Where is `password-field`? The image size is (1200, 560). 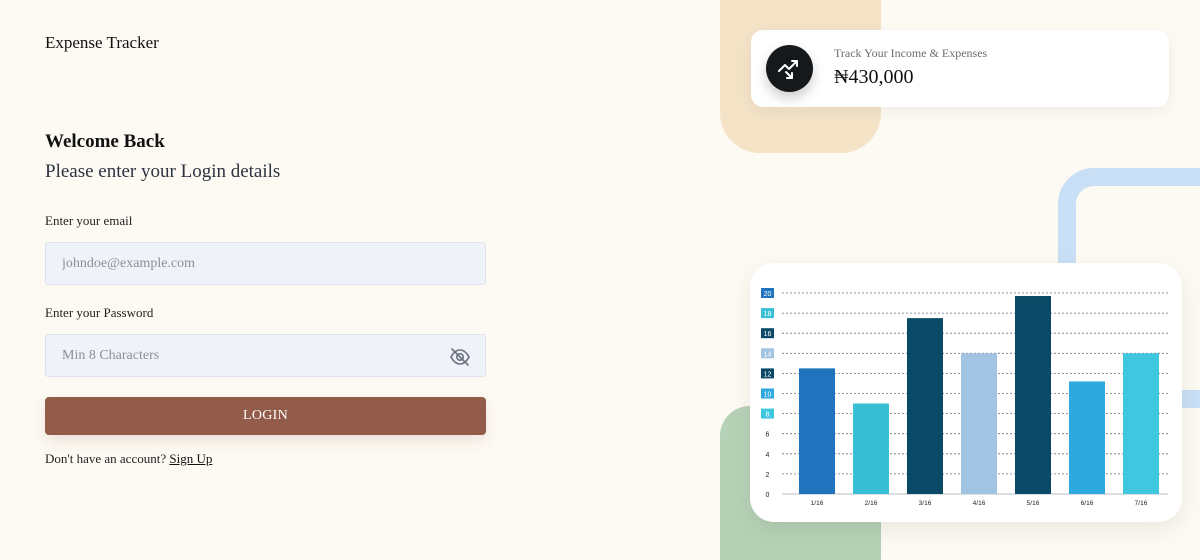
password-field is located at coordinates (265, 355).